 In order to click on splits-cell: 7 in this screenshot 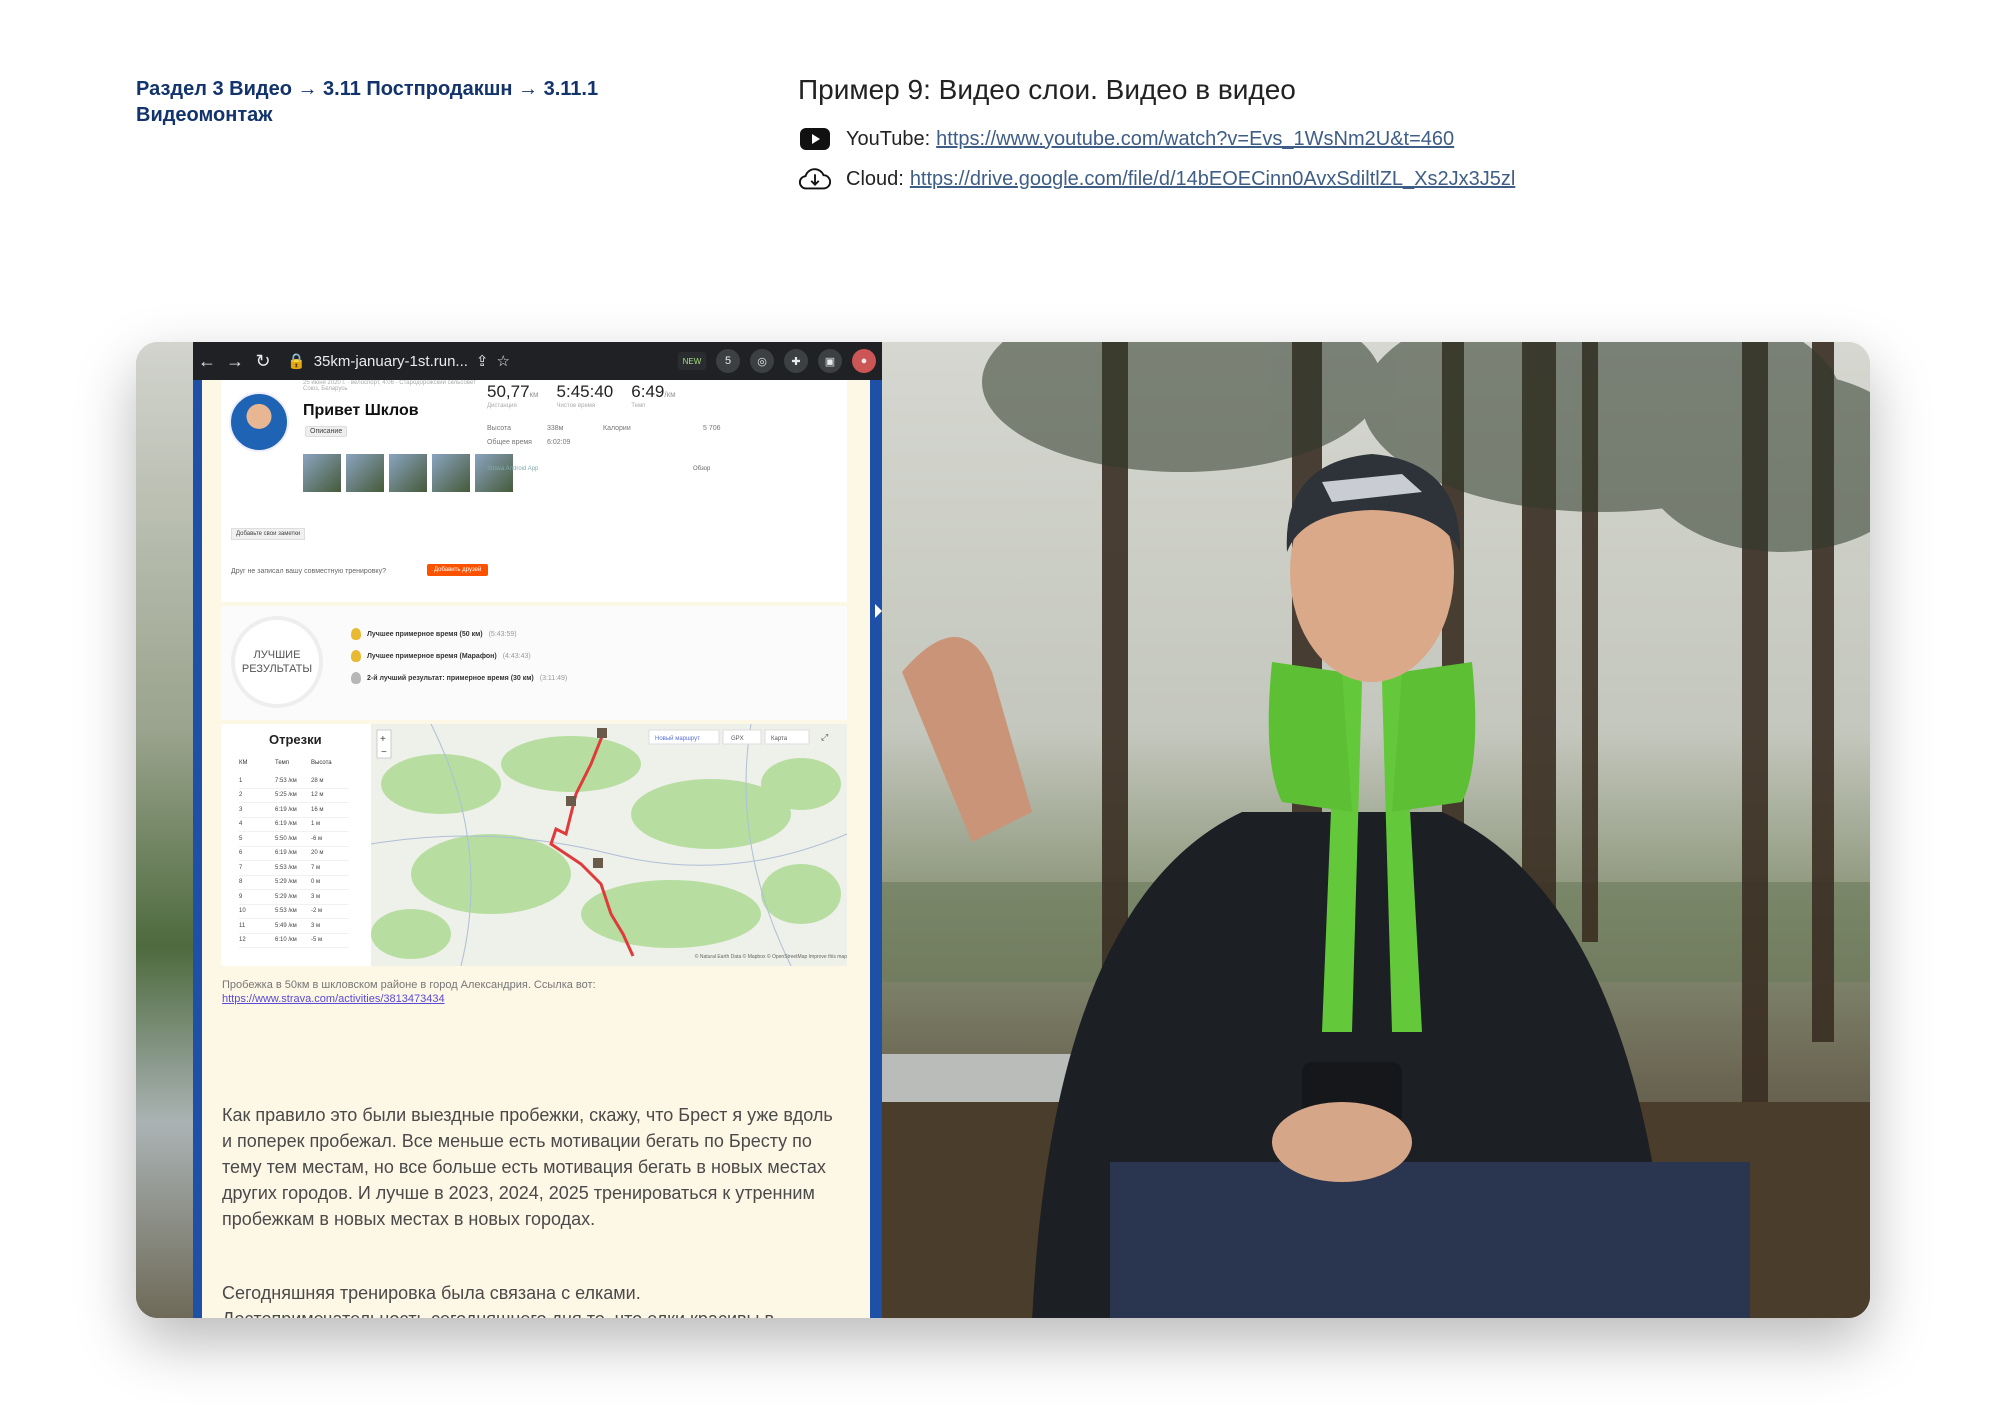, I will do `click(241, 867)`.